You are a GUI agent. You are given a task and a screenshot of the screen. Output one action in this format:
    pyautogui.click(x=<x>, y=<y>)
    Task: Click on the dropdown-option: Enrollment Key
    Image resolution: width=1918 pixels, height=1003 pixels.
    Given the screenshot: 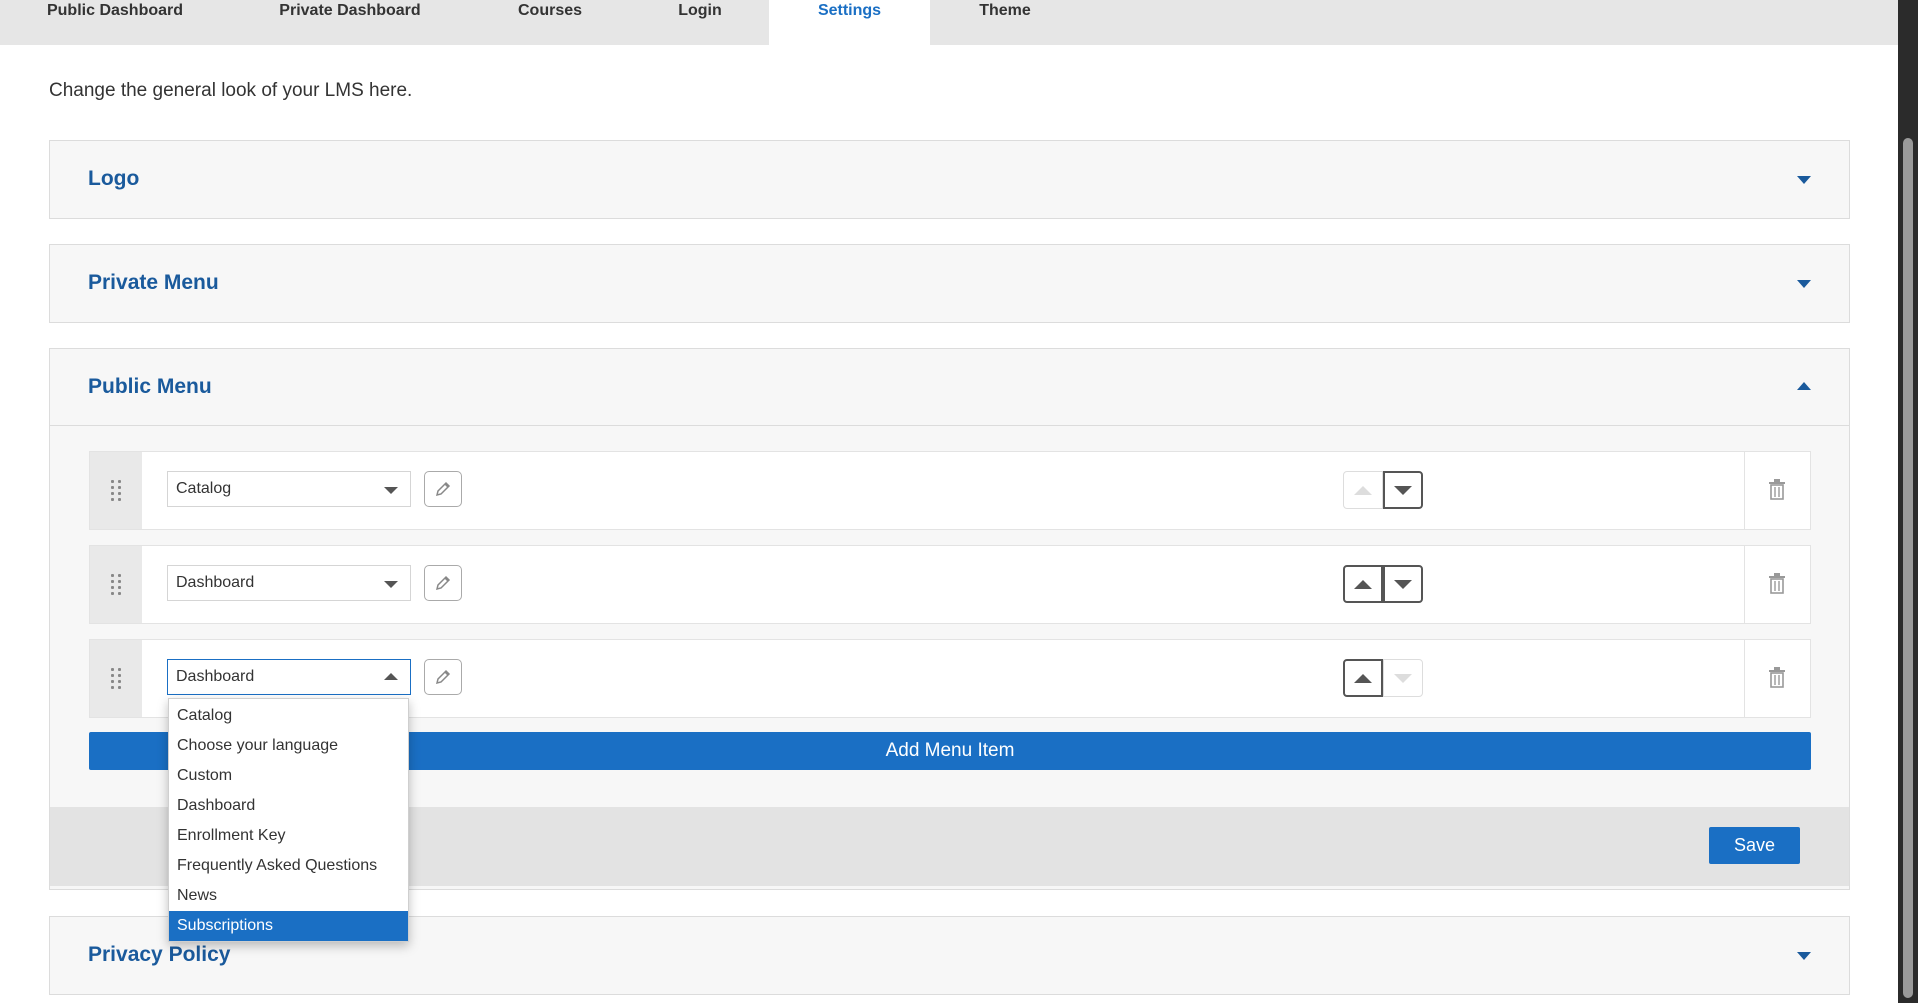 What is the action you would take?
    pyautogui.click(x=288, y=836)
    